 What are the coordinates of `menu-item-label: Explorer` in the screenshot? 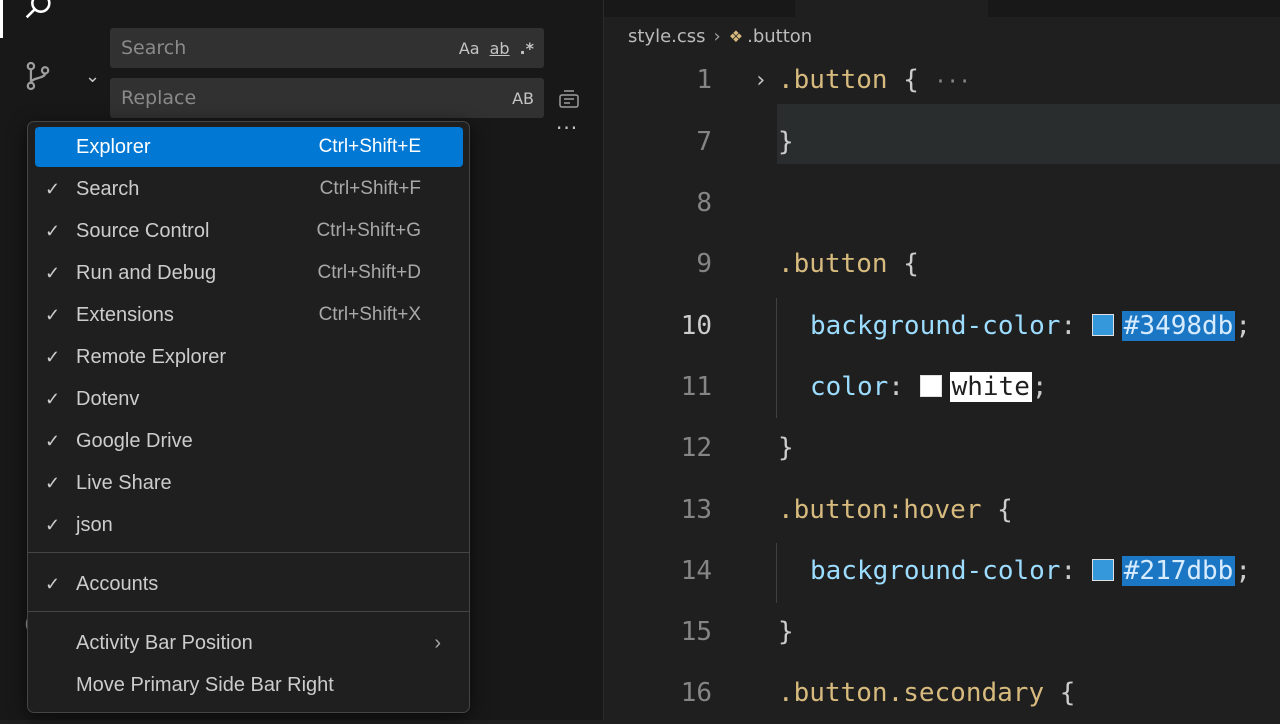 It's located at (113, 147).